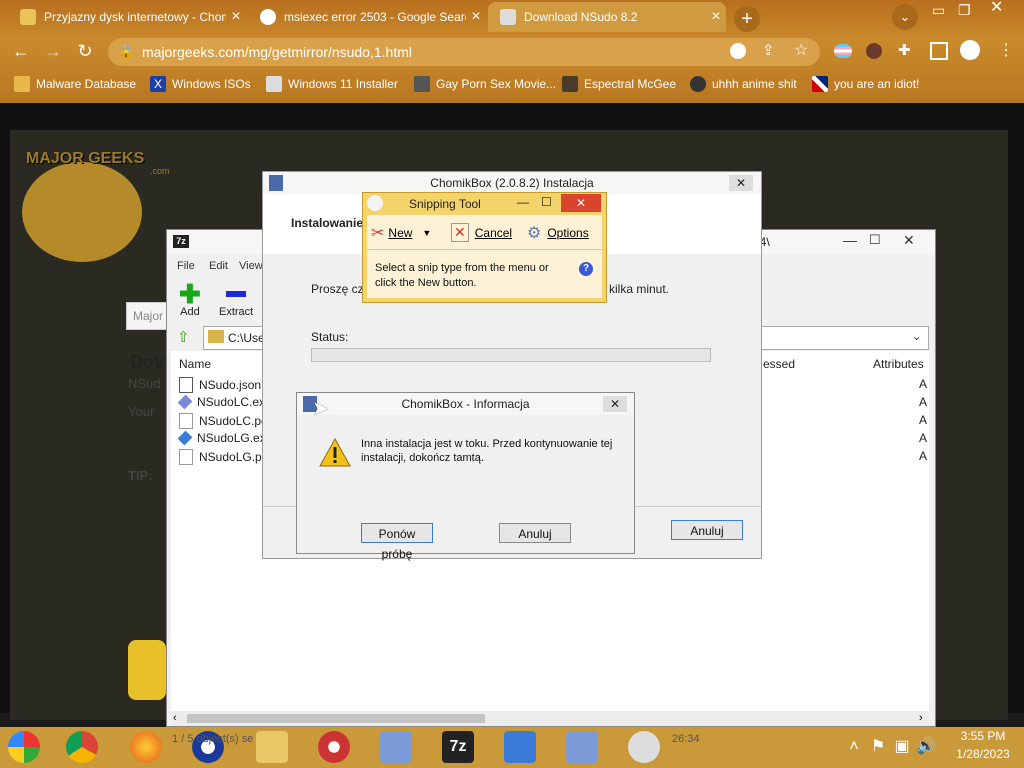 This screenshot has width=1024, height=768. I want to click on column-attributes: Attributes, so click(898, 364).